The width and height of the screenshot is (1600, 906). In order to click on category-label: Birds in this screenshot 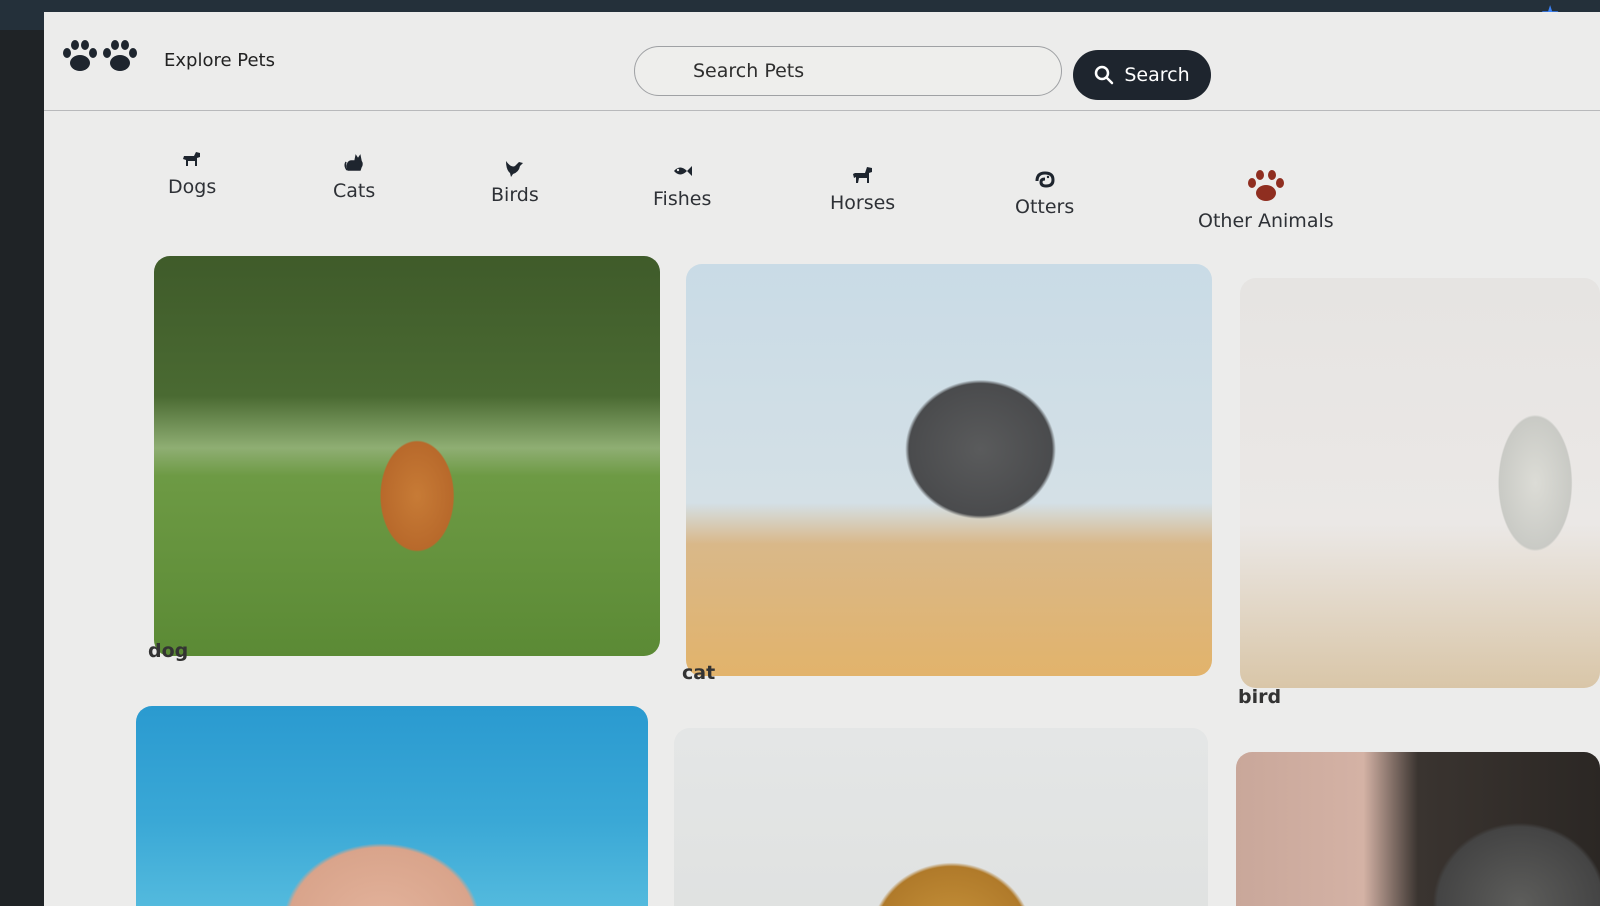, I will do `click(515, 195)`.